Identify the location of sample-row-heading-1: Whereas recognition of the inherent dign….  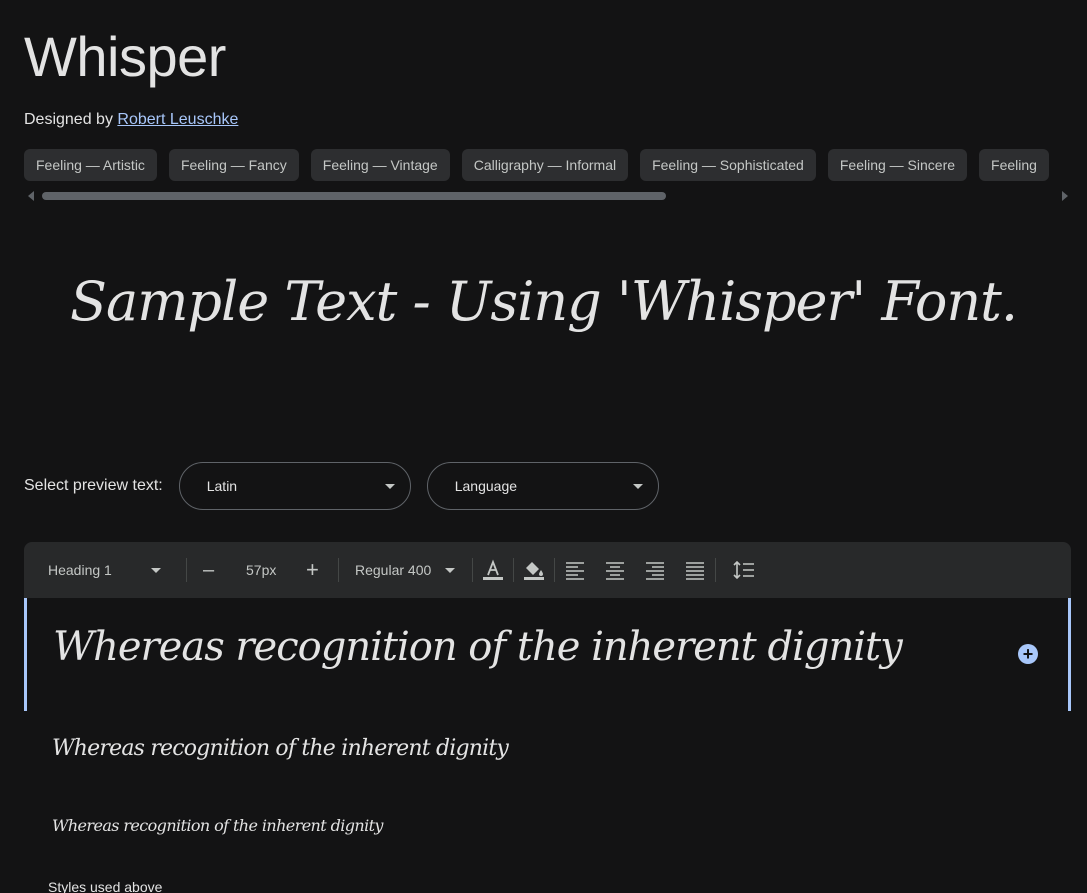
(547, 654).